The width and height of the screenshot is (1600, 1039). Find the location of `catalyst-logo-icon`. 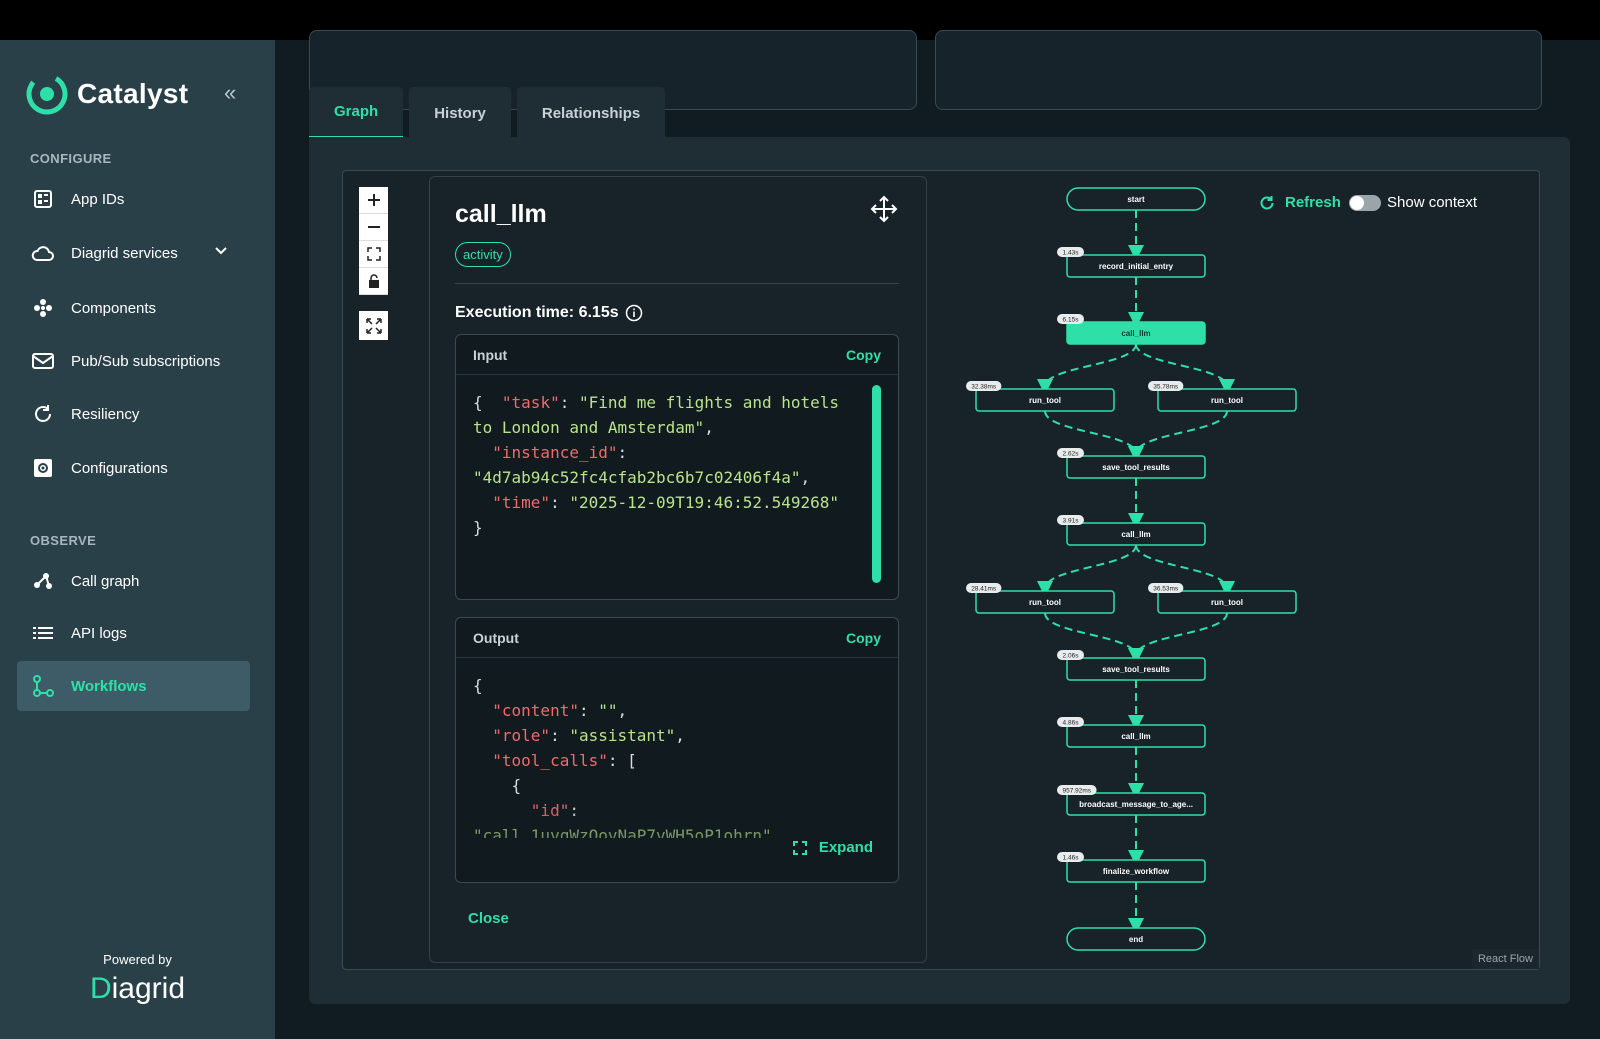

catalyst-logo-icon is located at coordinates (47, 94).